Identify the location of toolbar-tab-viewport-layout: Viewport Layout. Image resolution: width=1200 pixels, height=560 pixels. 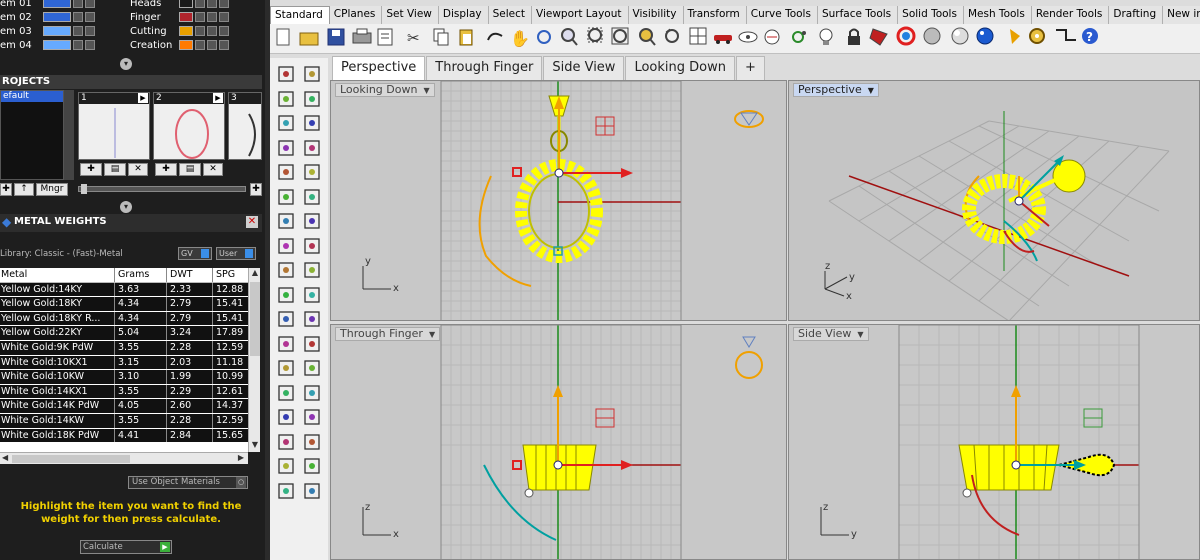
(580, 15).